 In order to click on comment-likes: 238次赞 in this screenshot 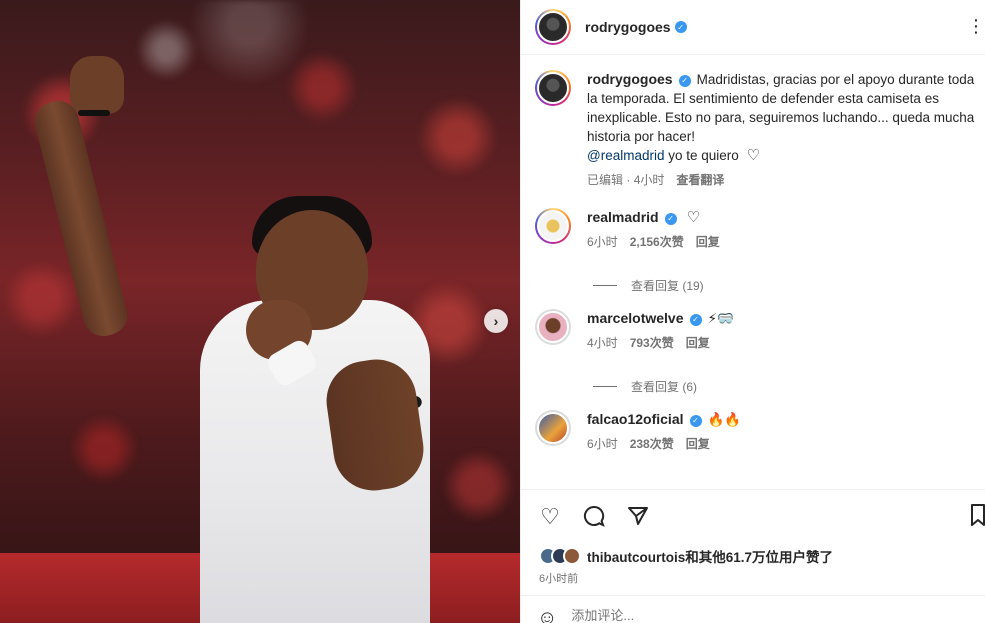, I will do `click(652, 443)`.